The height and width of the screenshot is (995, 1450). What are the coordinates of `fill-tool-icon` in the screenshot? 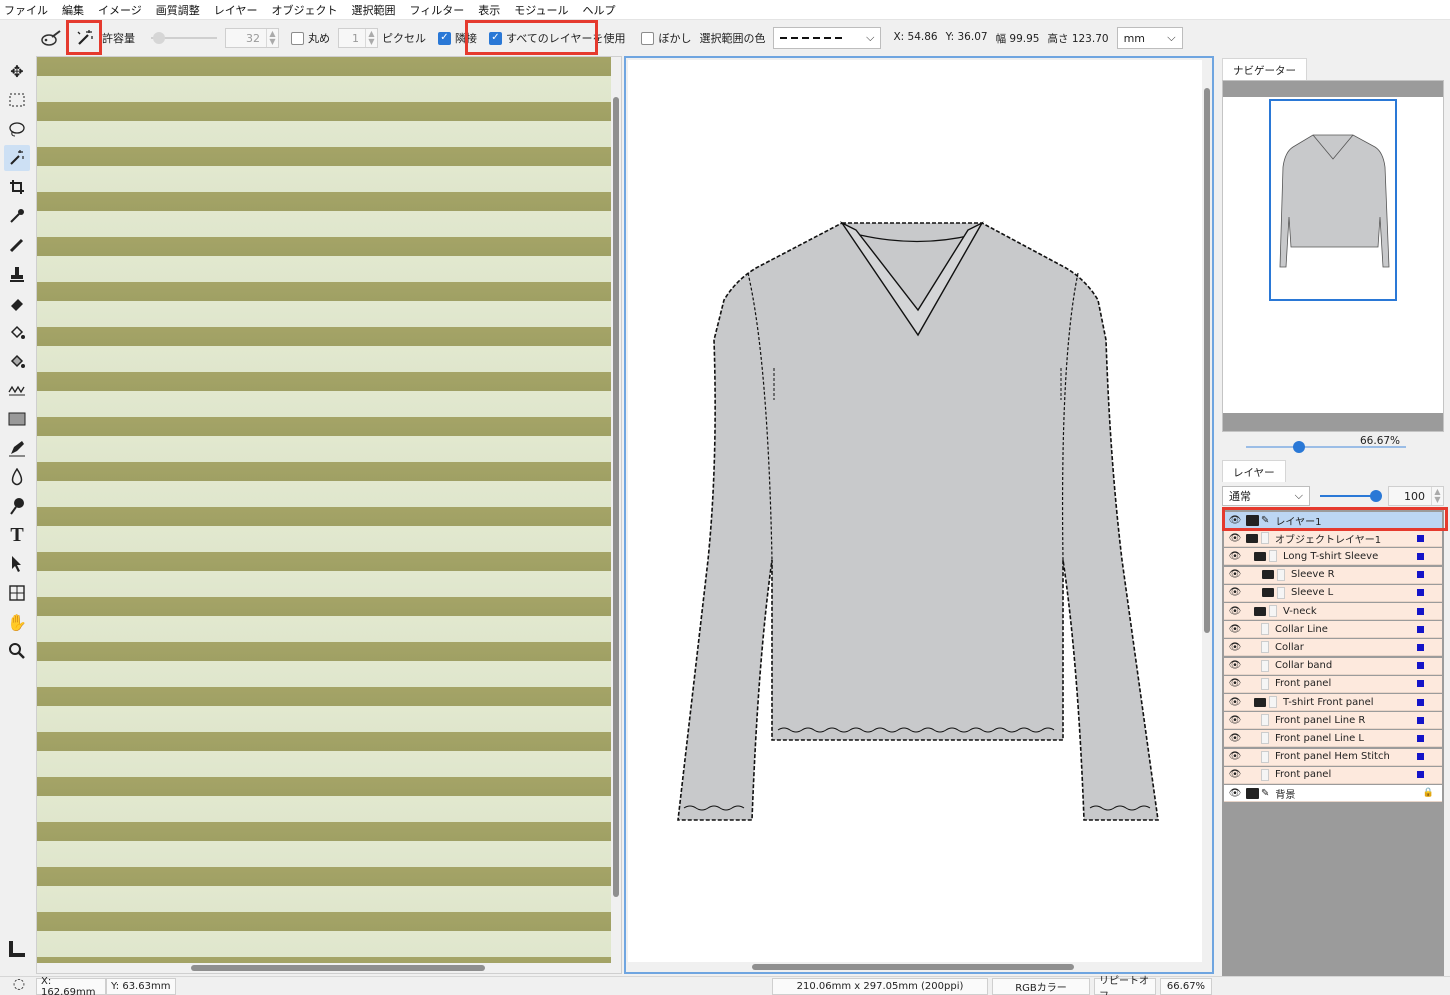 It's located at (17, 332).